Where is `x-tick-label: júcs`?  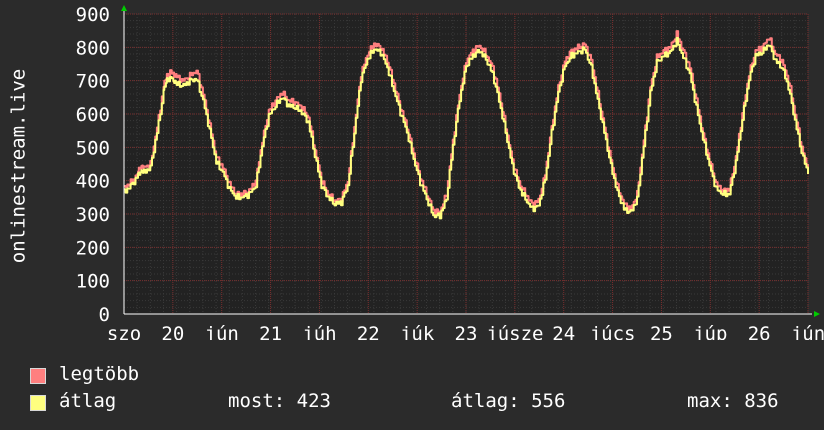 x-tick-label: júcs is located at coordinates (613, 331).